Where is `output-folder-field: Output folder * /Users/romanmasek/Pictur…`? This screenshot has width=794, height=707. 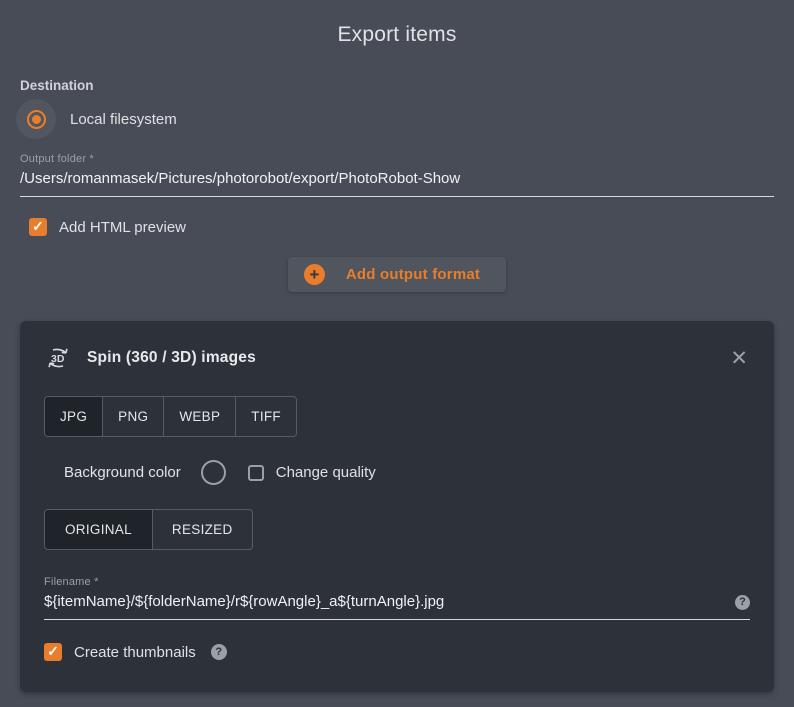
output-folder-field: Output folder * /Users/romanmasek/Pictur… is located at coordinates (397, 175).